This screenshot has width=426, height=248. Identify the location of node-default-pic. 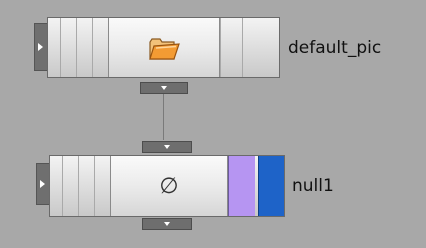
(163, 47).